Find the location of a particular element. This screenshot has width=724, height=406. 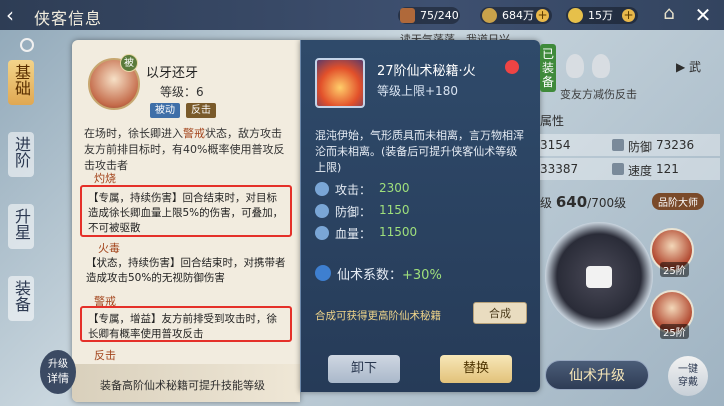

tab-star-label: 升星 is located at coordinates (21, 224).